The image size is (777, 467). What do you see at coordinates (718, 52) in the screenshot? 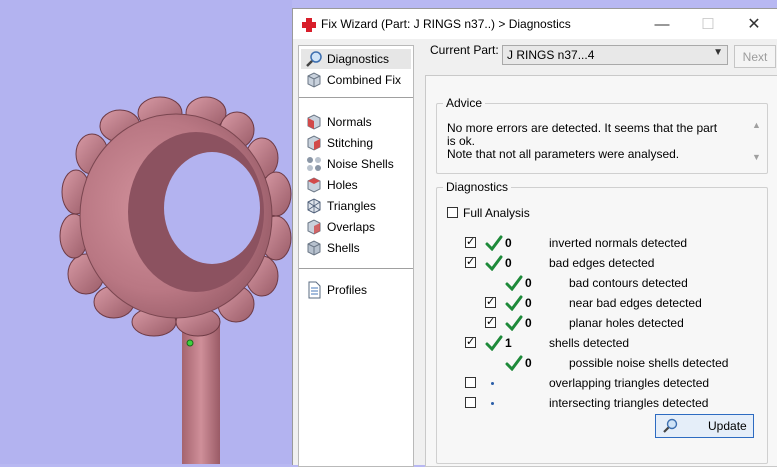
I see `chevron-down-icon: ▼` at bounding box center [718, 52].